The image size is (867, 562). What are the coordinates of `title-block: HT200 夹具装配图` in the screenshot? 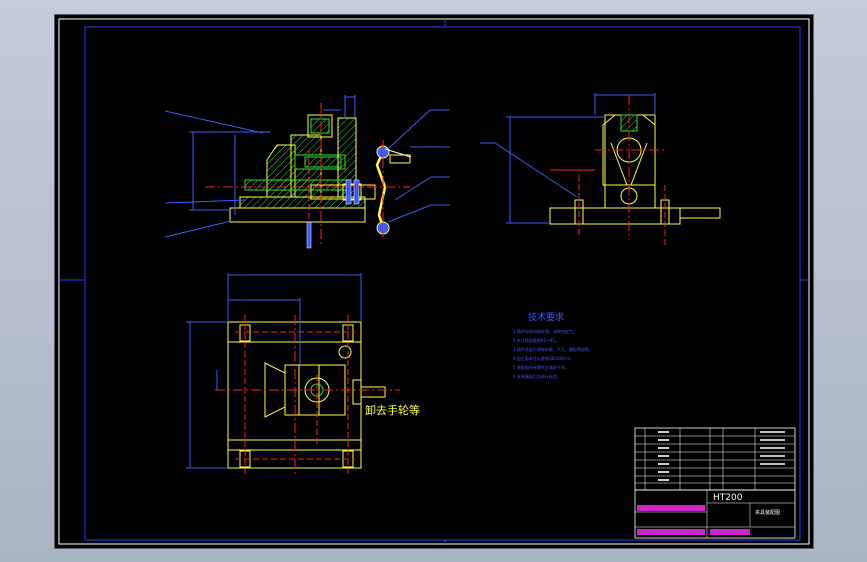 It's located at (715, 514).